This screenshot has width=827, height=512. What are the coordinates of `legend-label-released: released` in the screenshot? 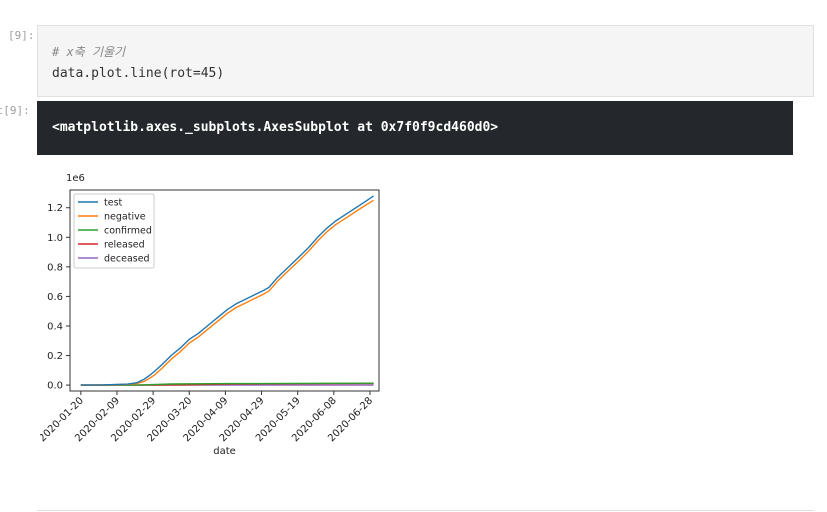 It's located at (124, 245).